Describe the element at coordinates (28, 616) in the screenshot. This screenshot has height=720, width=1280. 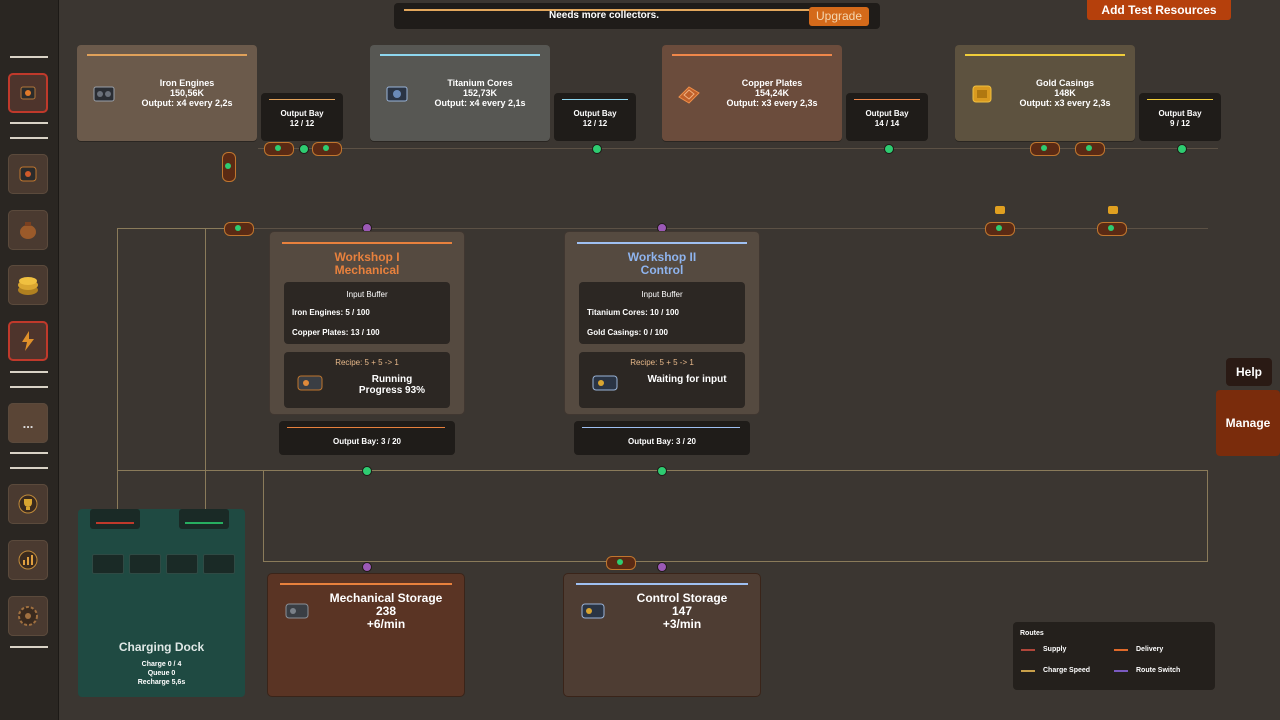
I see `sidebar-settings-button` at that location.